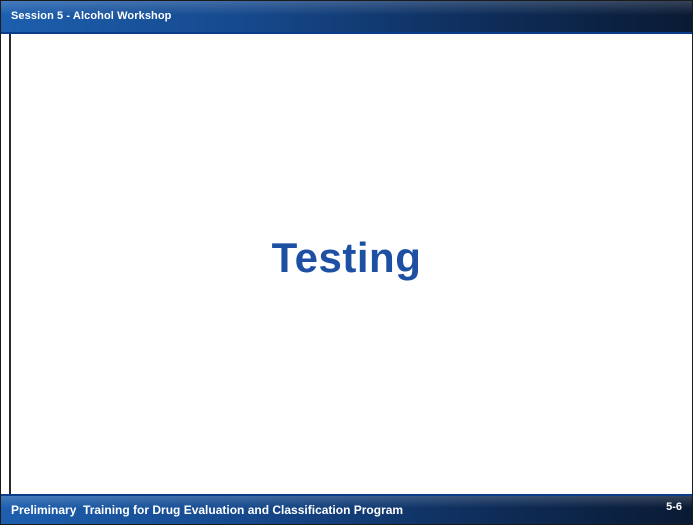 This screenshot has width=693, height=525. What do you see at coordinates (346, 17) in the screenshot?
I see `header-bar: Session 5 - Alcohol Workshop` at bounding box center [346, 17].